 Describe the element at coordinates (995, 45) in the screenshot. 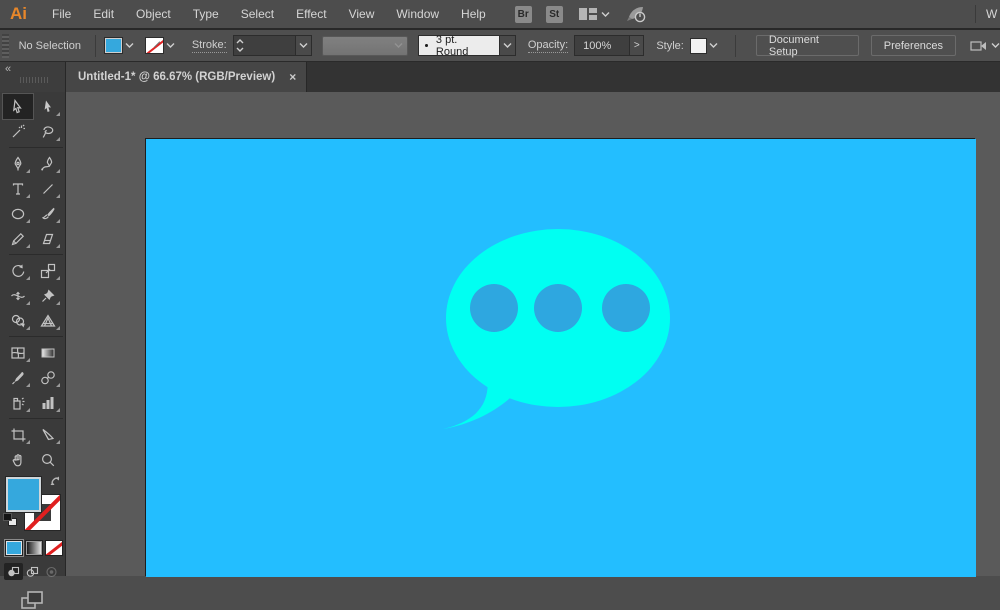

I see `chevron-down-icon` at that location.